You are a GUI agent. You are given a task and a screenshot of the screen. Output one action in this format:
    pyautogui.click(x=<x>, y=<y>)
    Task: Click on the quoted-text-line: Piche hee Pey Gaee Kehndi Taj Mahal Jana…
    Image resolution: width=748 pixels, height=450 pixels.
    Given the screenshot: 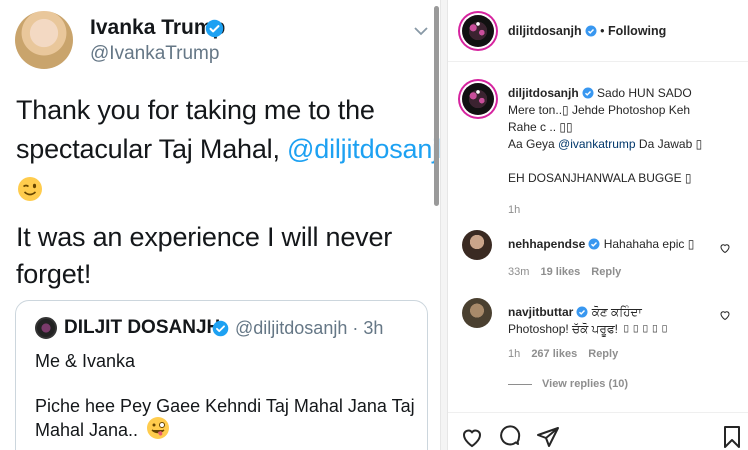 What is the action you would take?
    pyautogui.click(x=225, y=406)
    